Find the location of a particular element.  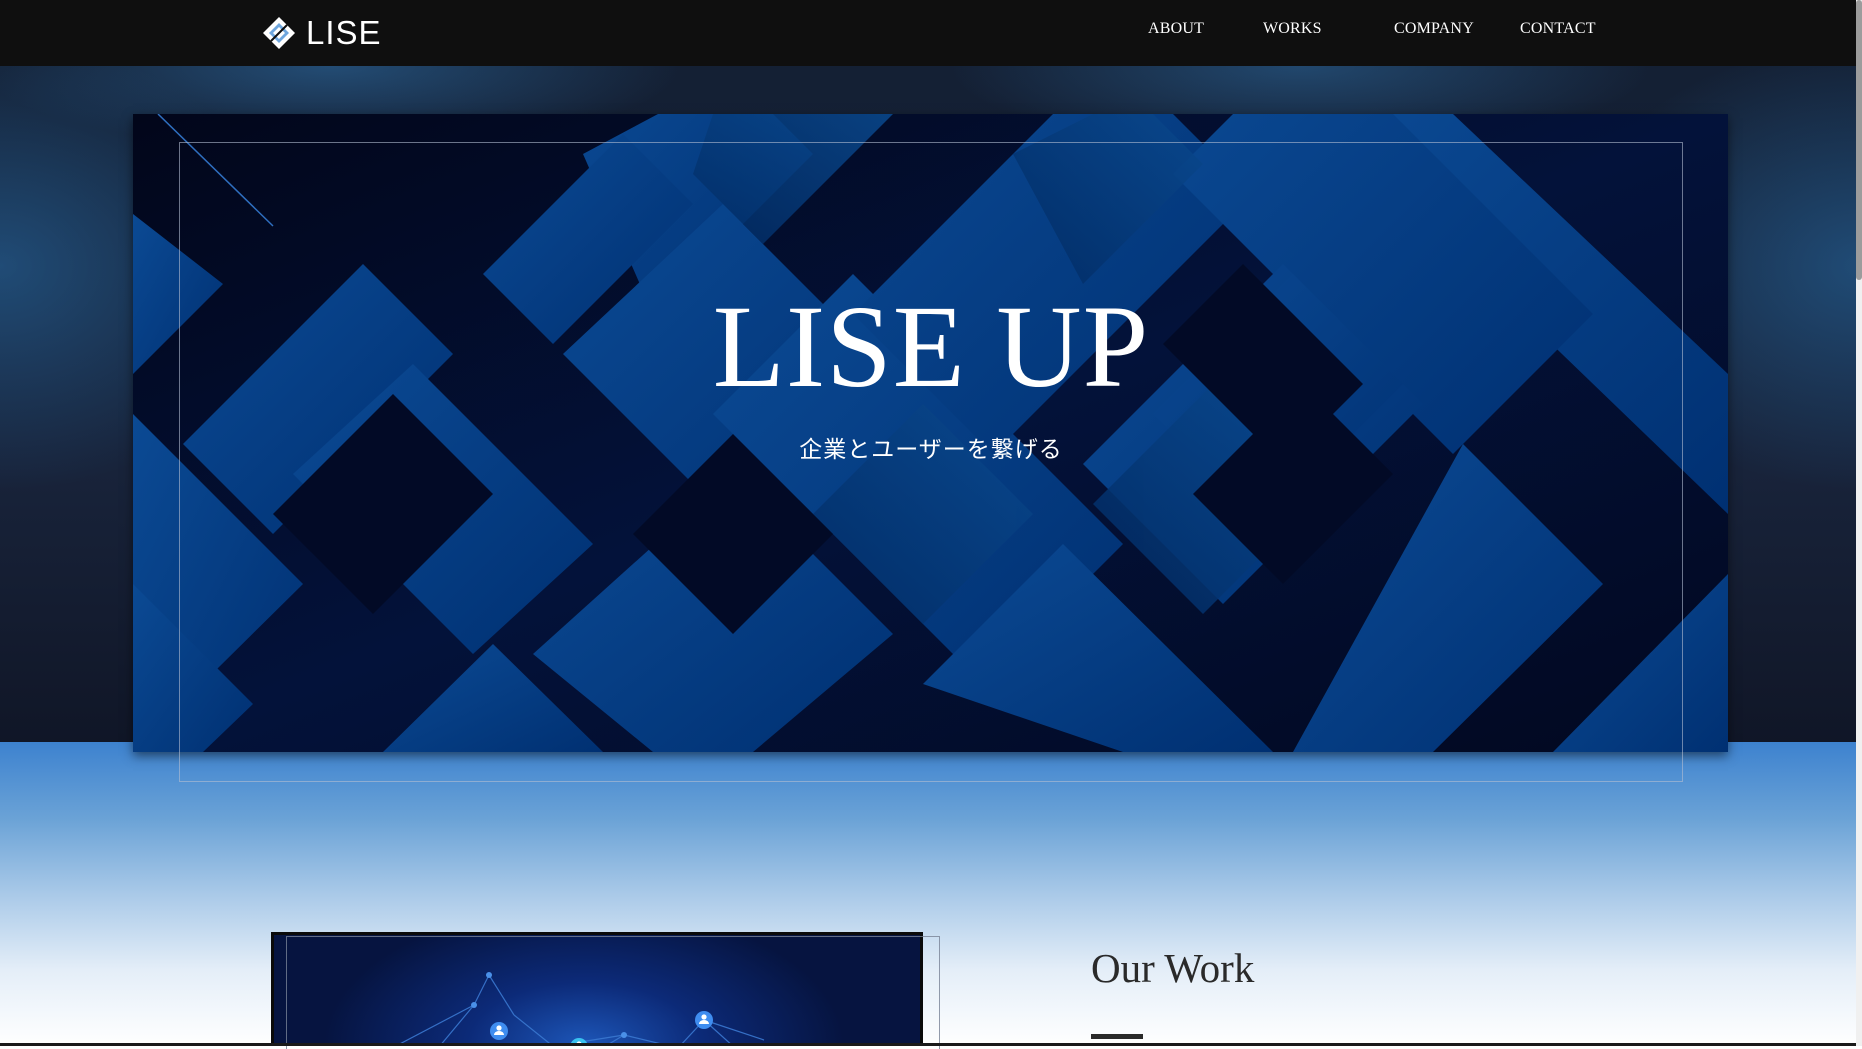

scrollbar-thumb is located at coordinates (1859, 140).